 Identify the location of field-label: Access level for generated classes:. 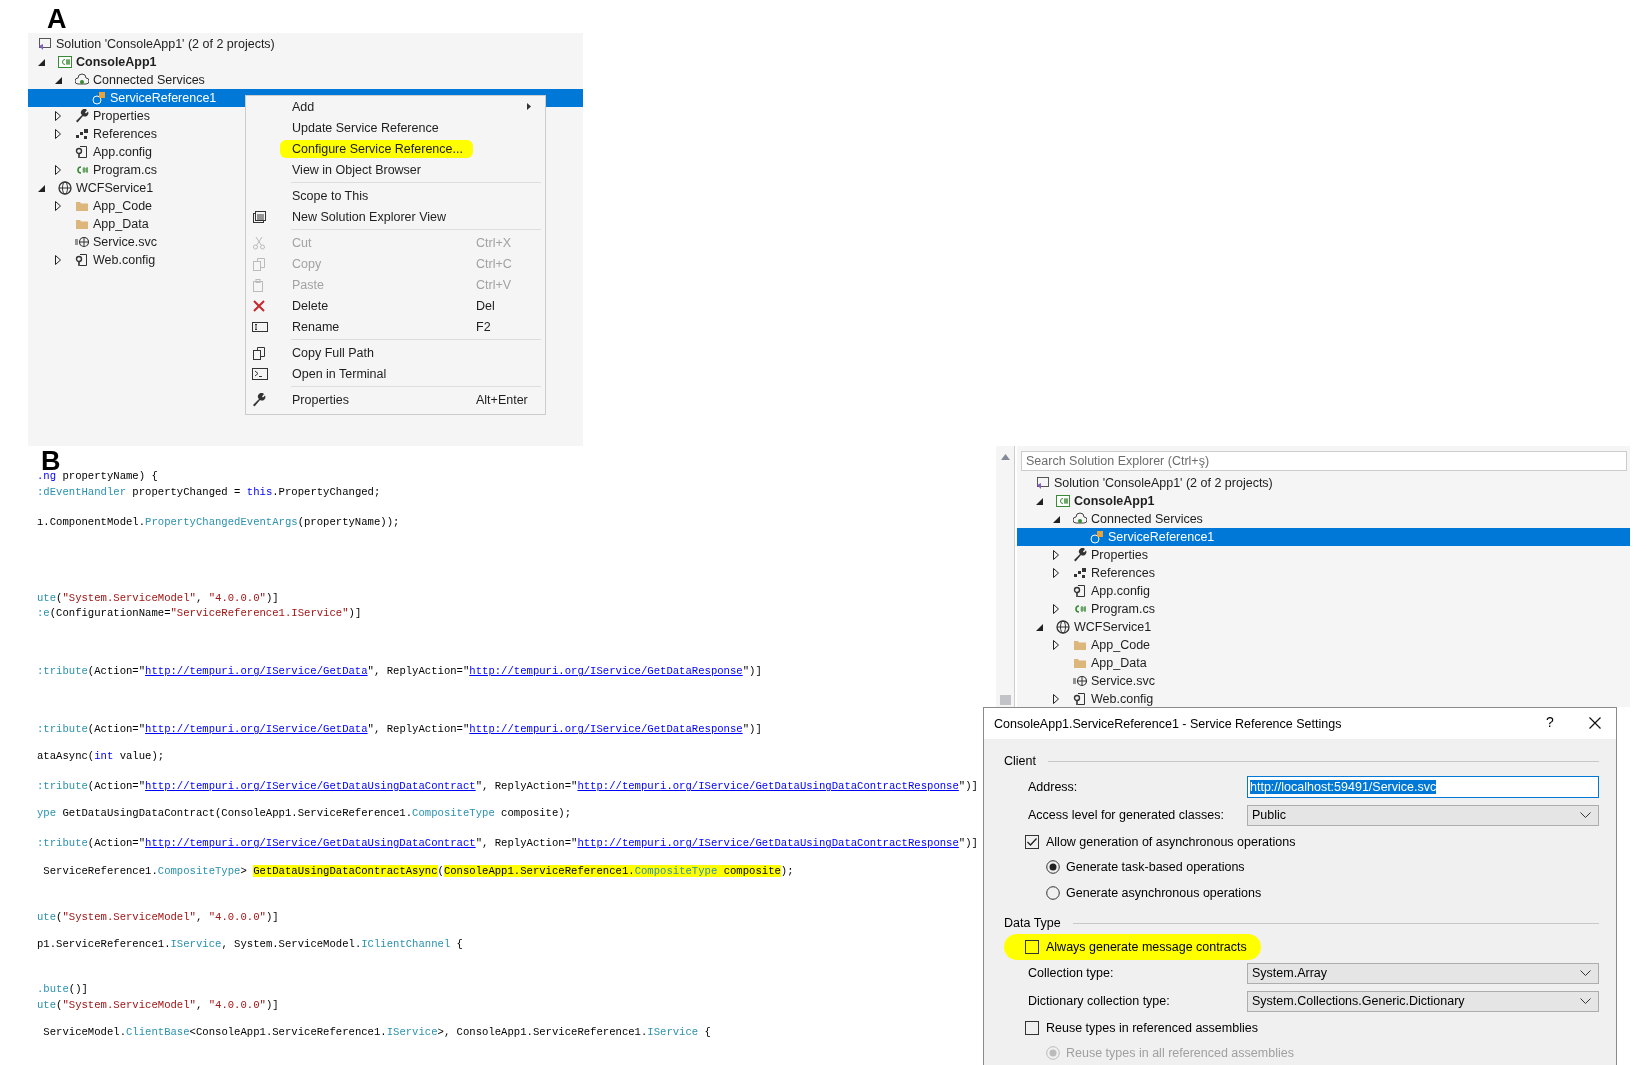
(1126, 815).